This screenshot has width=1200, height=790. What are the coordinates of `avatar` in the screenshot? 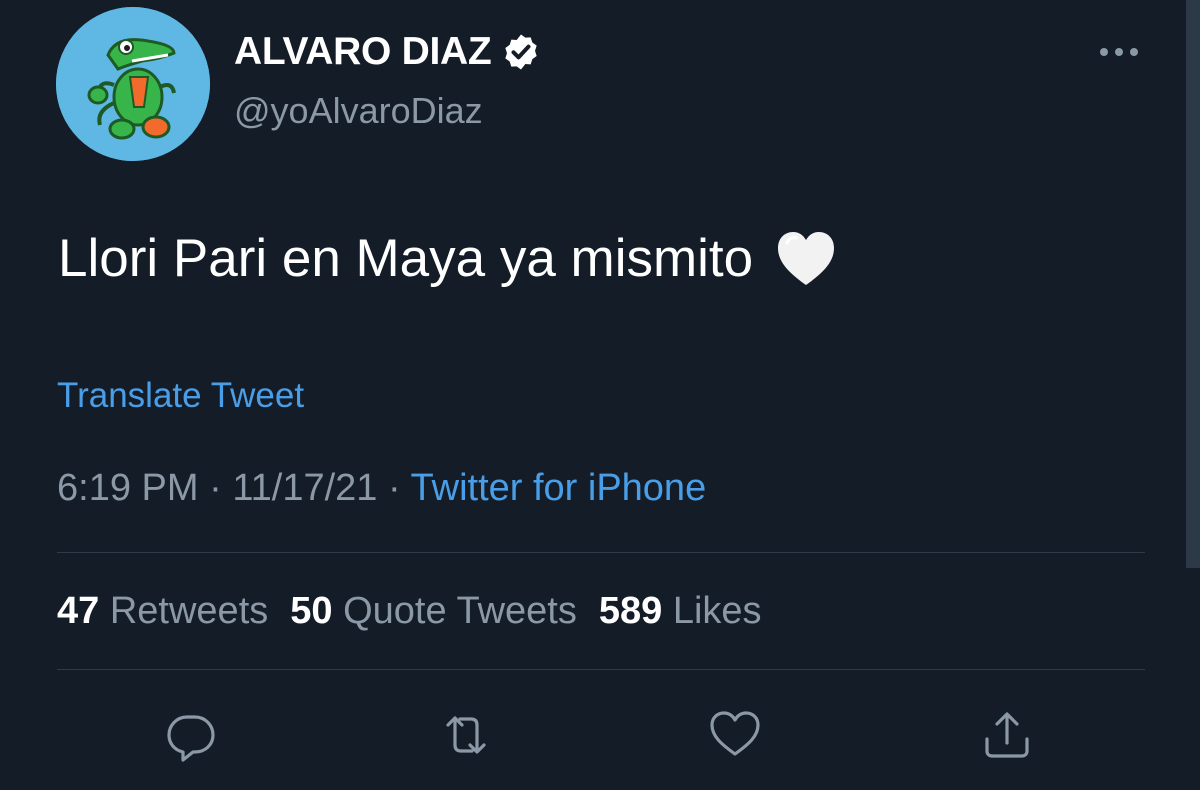 It's located at (133, 84).